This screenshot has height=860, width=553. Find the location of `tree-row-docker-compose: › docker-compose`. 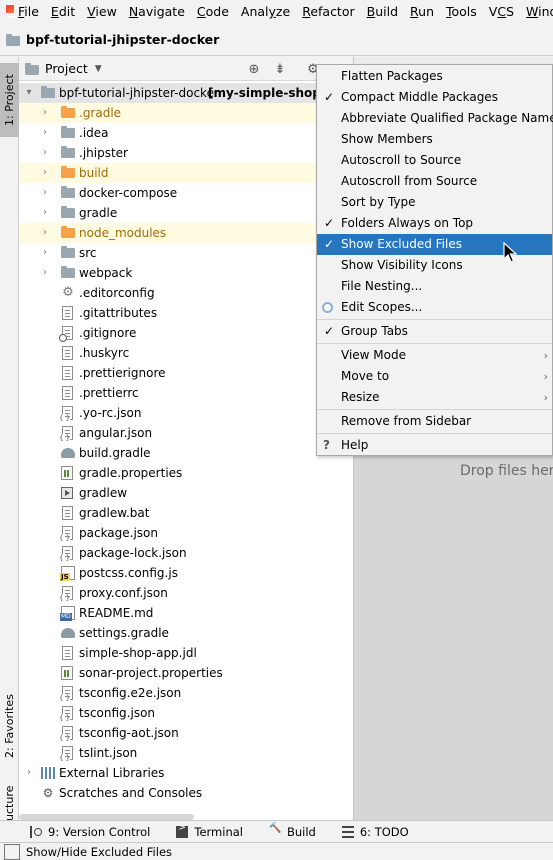

tree-row-docker-compose: › docker-compose is located at coordinates (186, 193).